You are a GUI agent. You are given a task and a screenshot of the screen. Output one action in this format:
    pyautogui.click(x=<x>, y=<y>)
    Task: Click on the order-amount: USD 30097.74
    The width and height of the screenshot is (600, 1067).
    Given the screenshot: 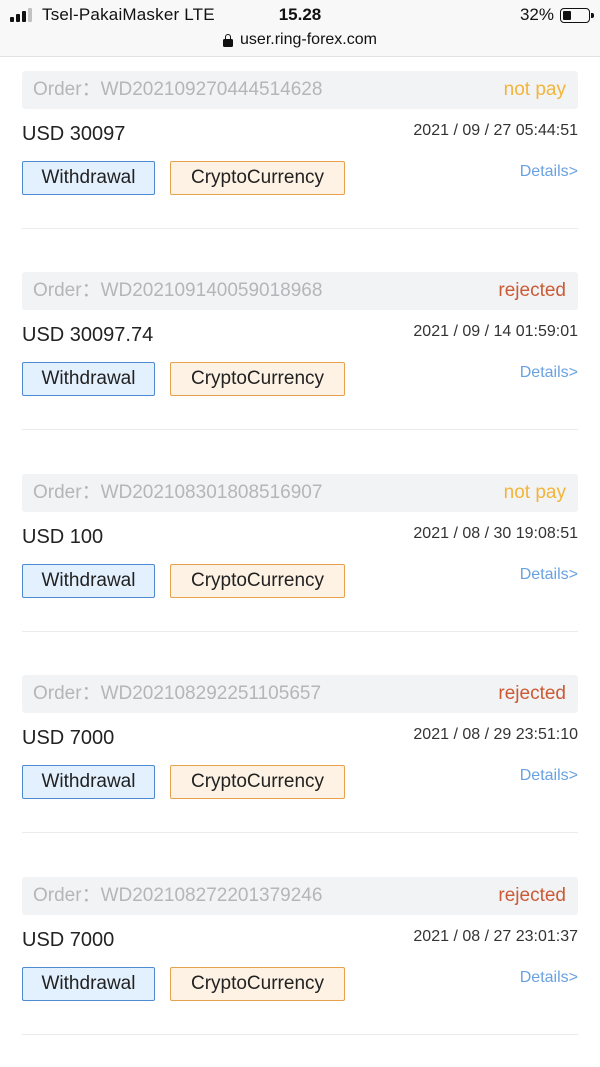 What is the action you would take?
    pyautogui.click(x=88, y=335)
    